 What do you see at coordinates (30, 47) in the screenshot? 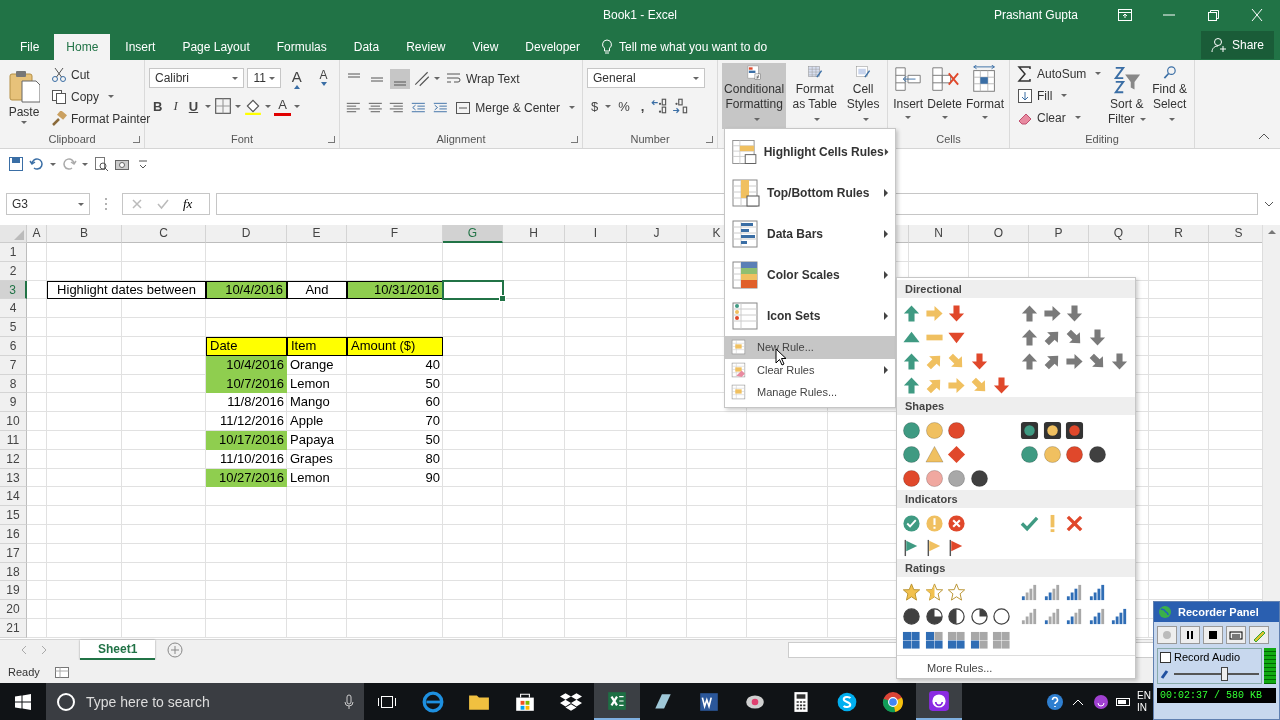
I see `ribbon-tab: File` at bounding box center [30, 47].